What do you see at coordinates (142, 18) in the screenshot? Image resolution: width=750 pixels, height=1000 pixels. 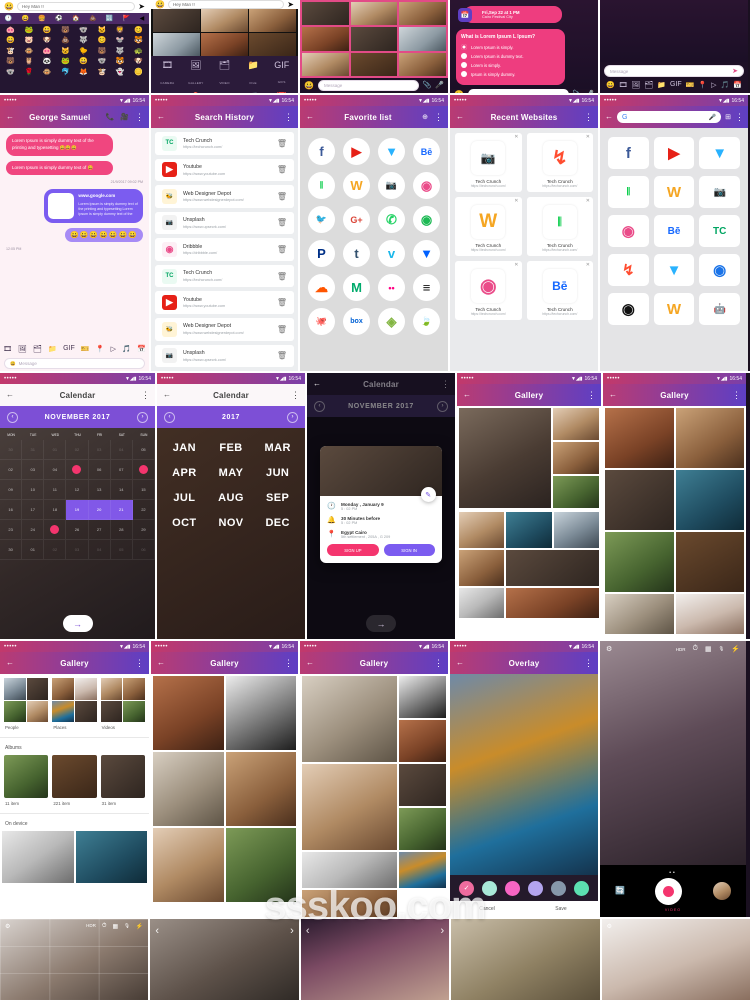 I see `emoji-backspace-icon: ◀` at bounding box center [142, 18].